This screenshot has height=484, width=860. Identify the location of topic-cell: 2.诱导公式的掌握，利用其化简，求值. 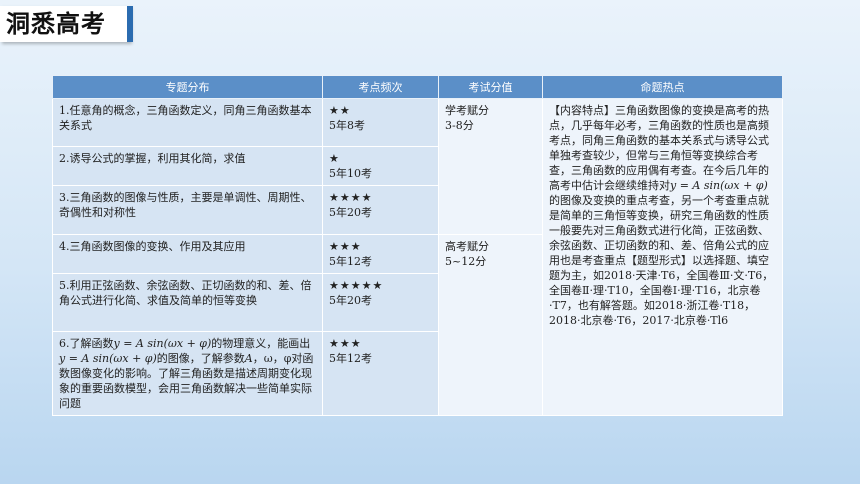
(187, 166).